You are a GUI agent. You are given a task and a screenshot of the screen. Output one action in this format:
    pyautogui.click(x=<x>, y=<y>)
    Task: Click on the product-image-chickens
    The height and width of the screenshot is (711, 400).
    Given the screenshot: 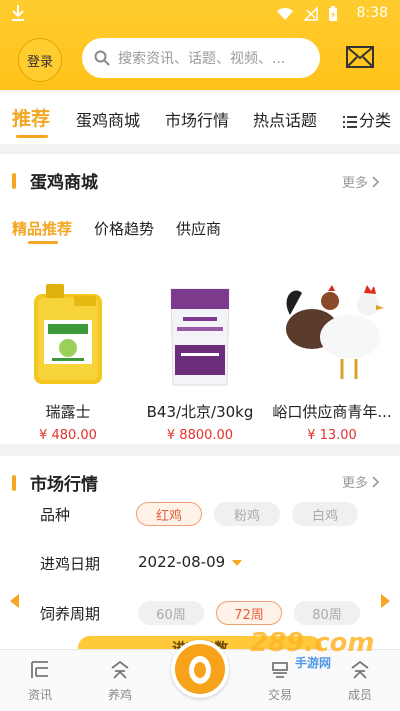 What is the action you would take?
    pyautogui.click(x=332, y=324)
    